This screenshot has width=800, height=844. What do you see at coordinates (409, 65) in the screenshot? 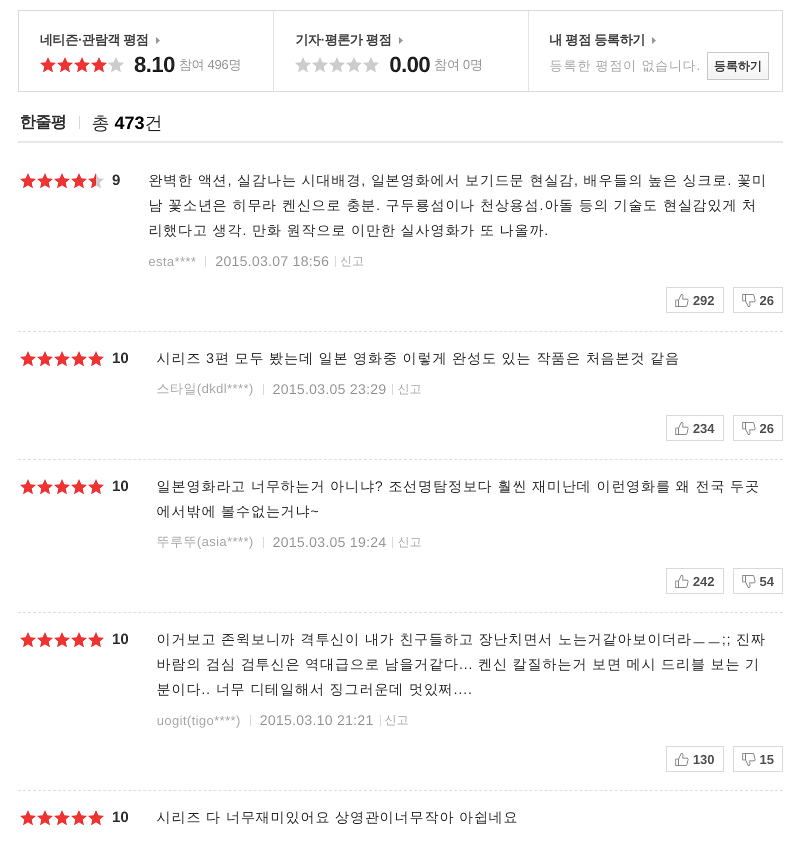
I see `average-score: 0.00` at bounding box center [409, 65].